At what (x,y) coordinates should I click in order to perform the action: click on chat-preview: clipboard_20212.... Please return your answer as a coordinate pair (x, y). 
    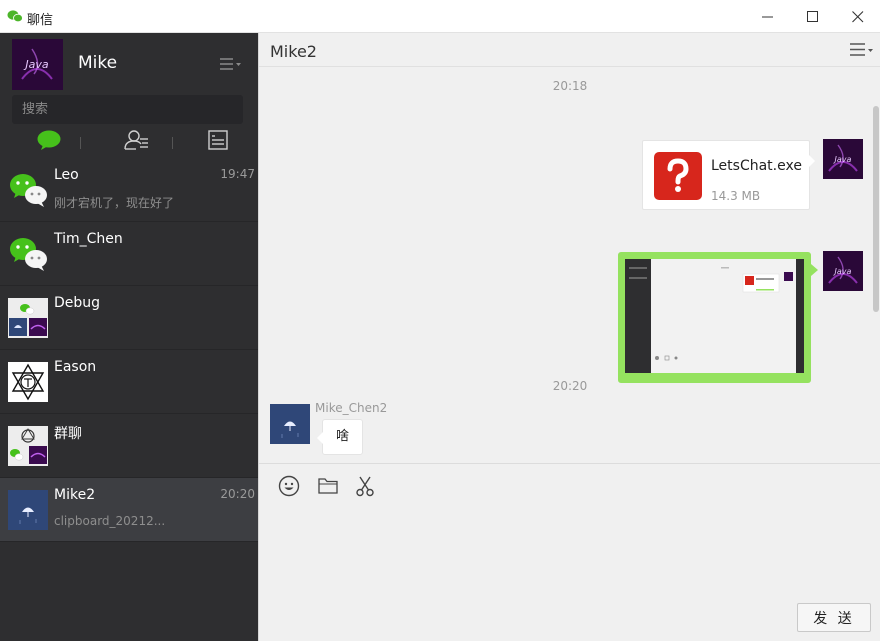
    Looking at the image, I should click on (110, 521).